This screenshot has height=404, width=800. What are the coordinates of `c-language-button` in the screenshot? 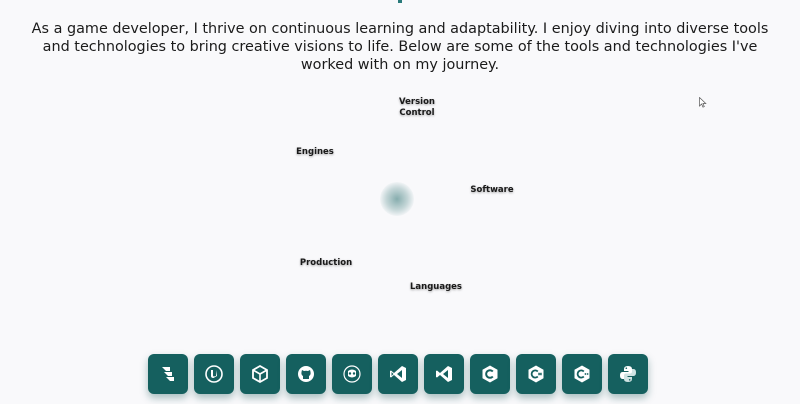 It's located at (490, 374).